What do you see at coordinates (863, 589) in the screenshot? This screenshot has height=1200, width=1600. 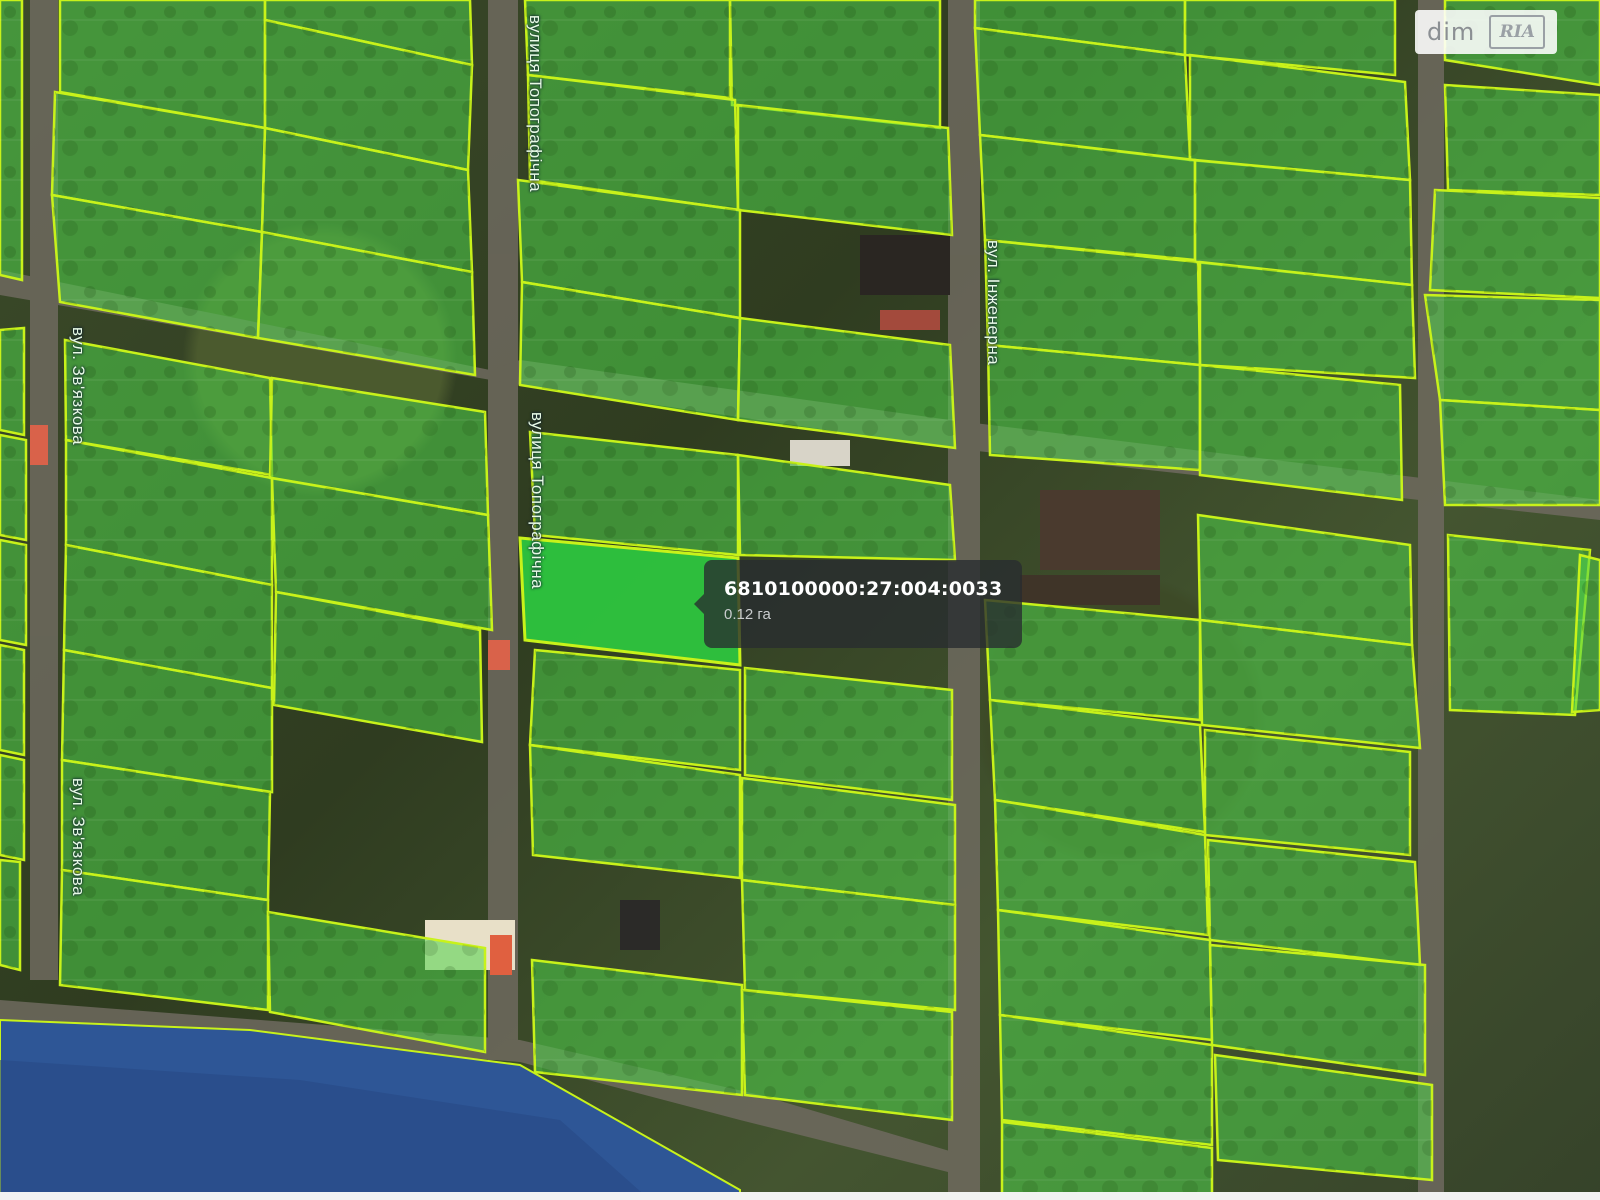 I see `cadastral-number: 6810100000:27:004:0033` at bounding box center [863, 589].